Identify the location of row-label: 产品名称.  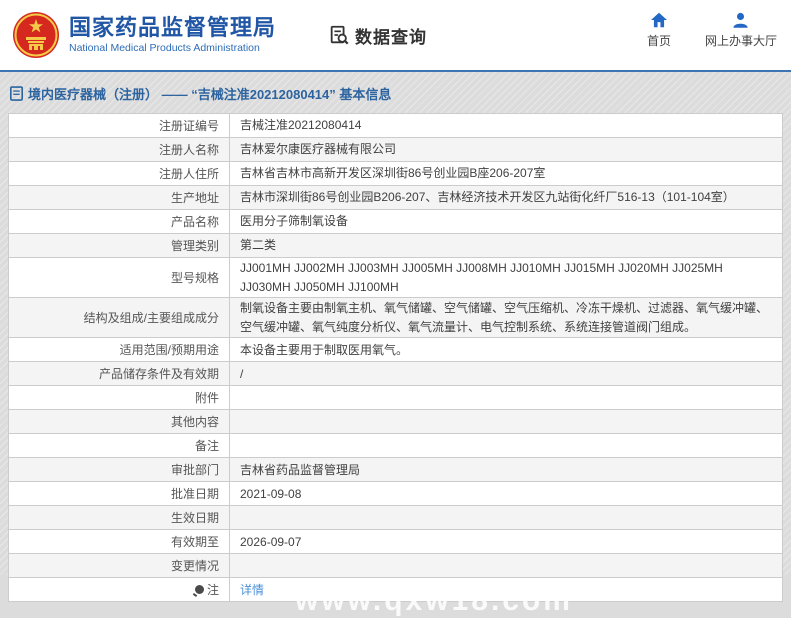
(119, 221).